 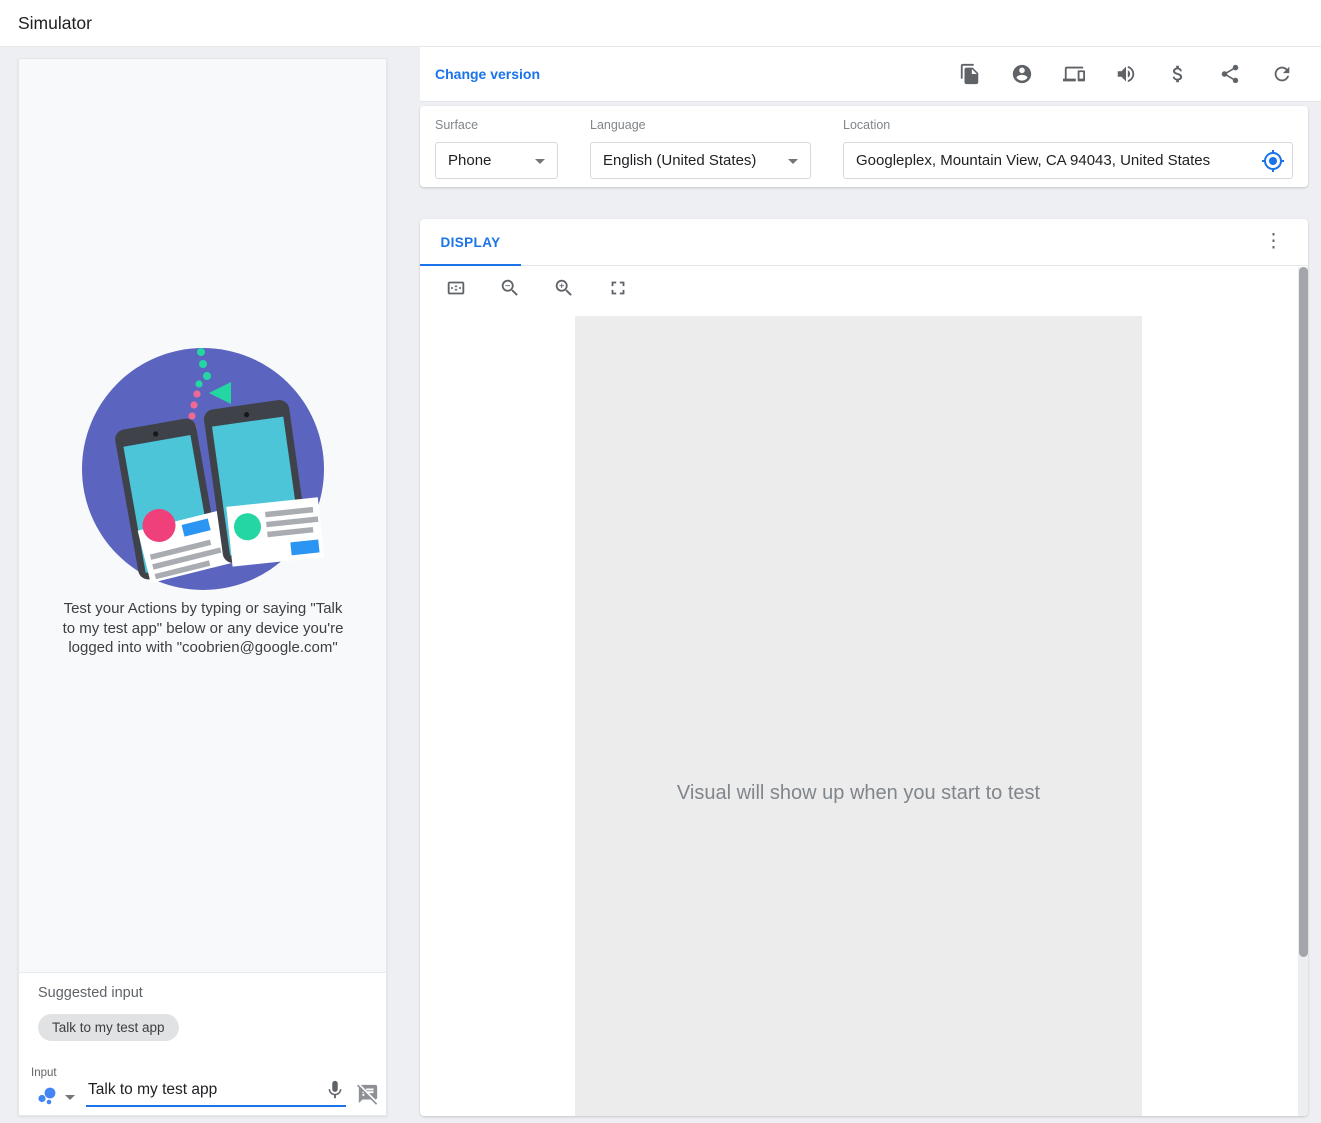 What do you see at coordinates (70, 1097) in the screenshot?
I see `input-type-caret-icon` at bounding box center [70, 1097].